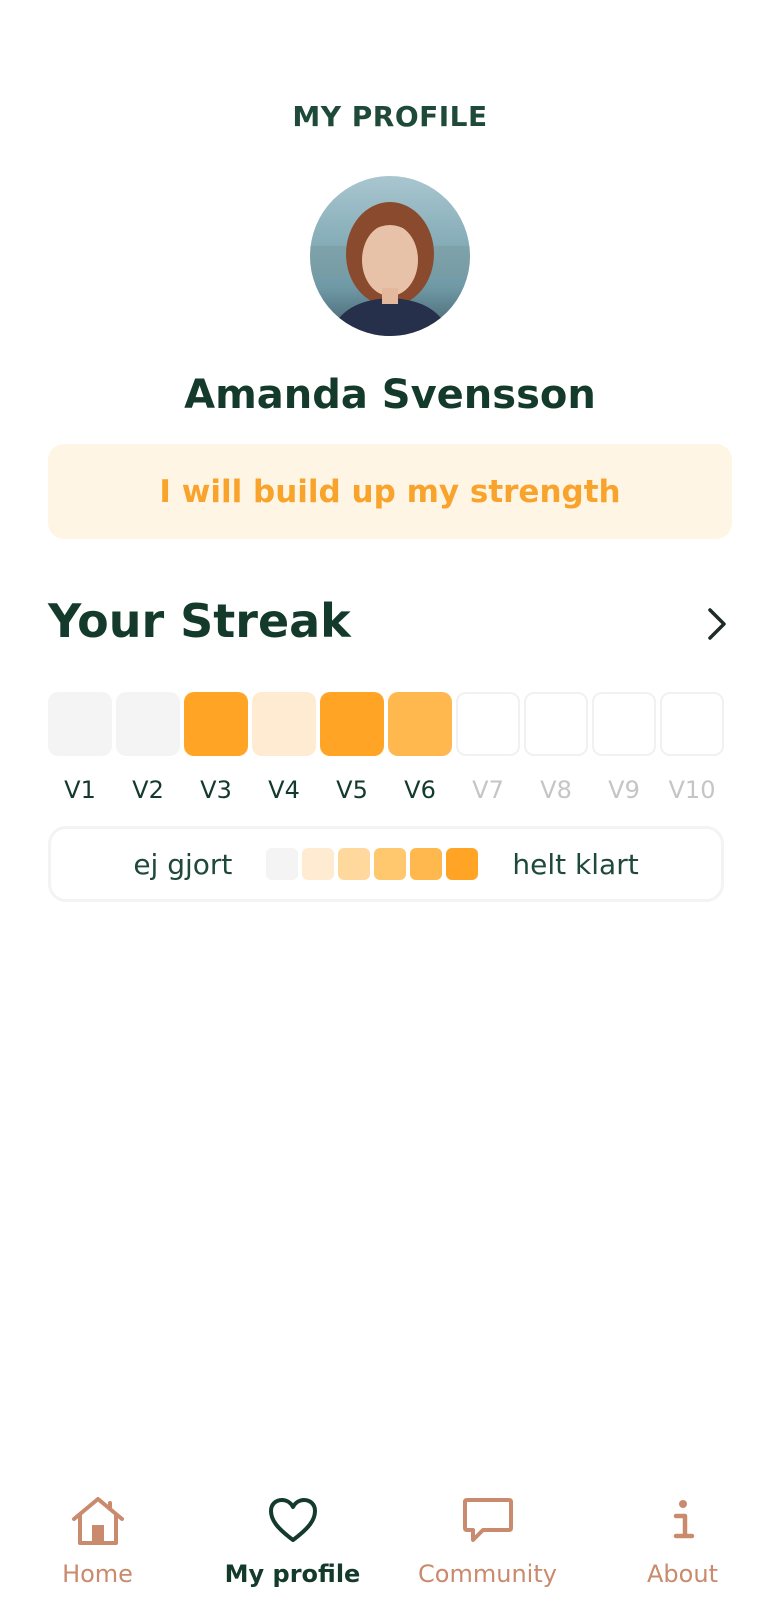 This screenshot has width=780, height=1624. Describe the element at coordinates (148, 790) in the screenshot. I see `week-label: V2` at that location.